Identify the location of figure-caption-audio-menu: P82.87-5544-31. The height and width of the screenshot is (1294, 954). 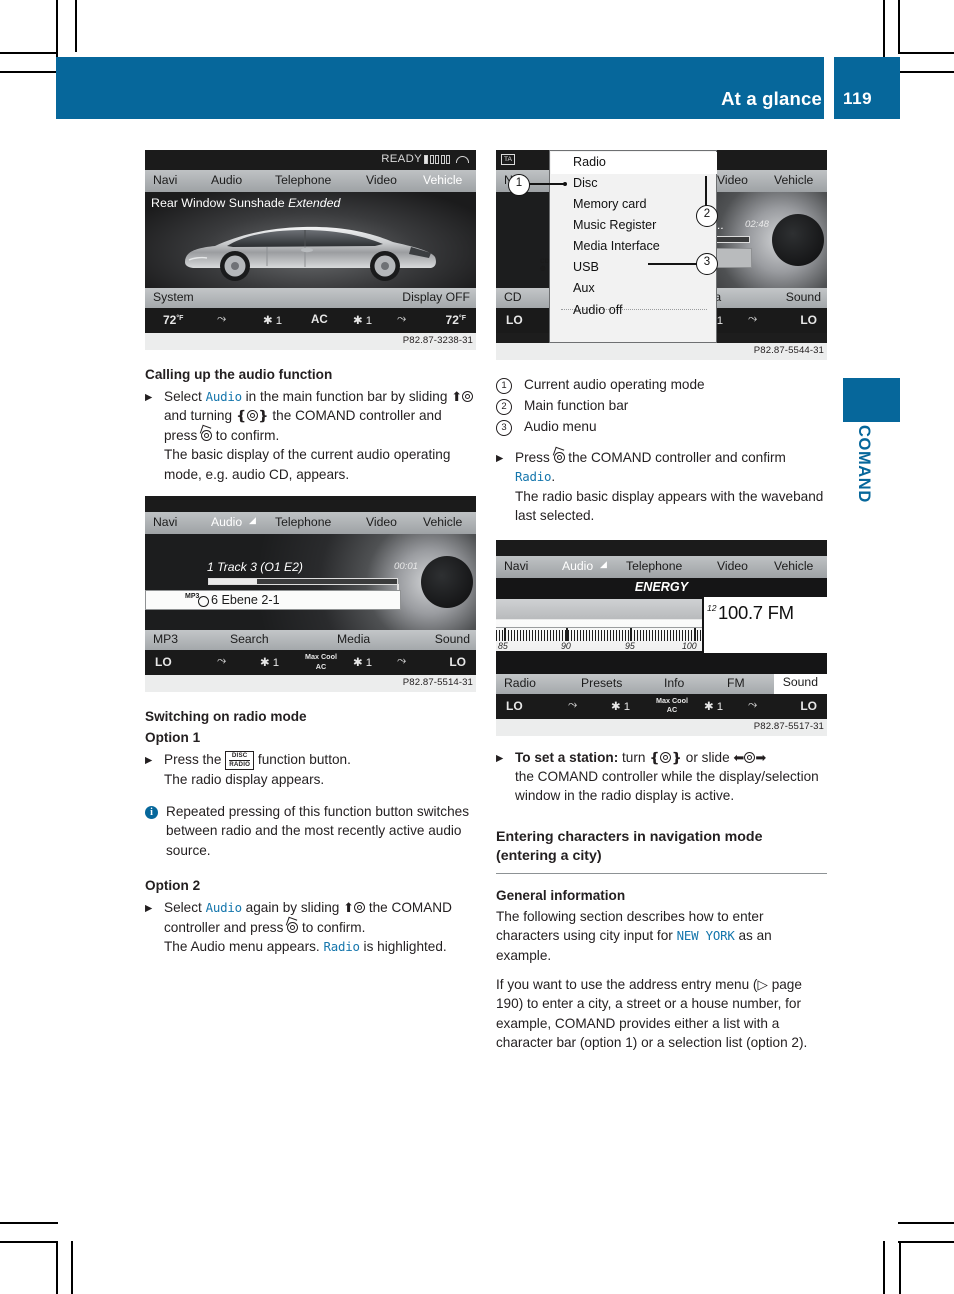
(661, 351).